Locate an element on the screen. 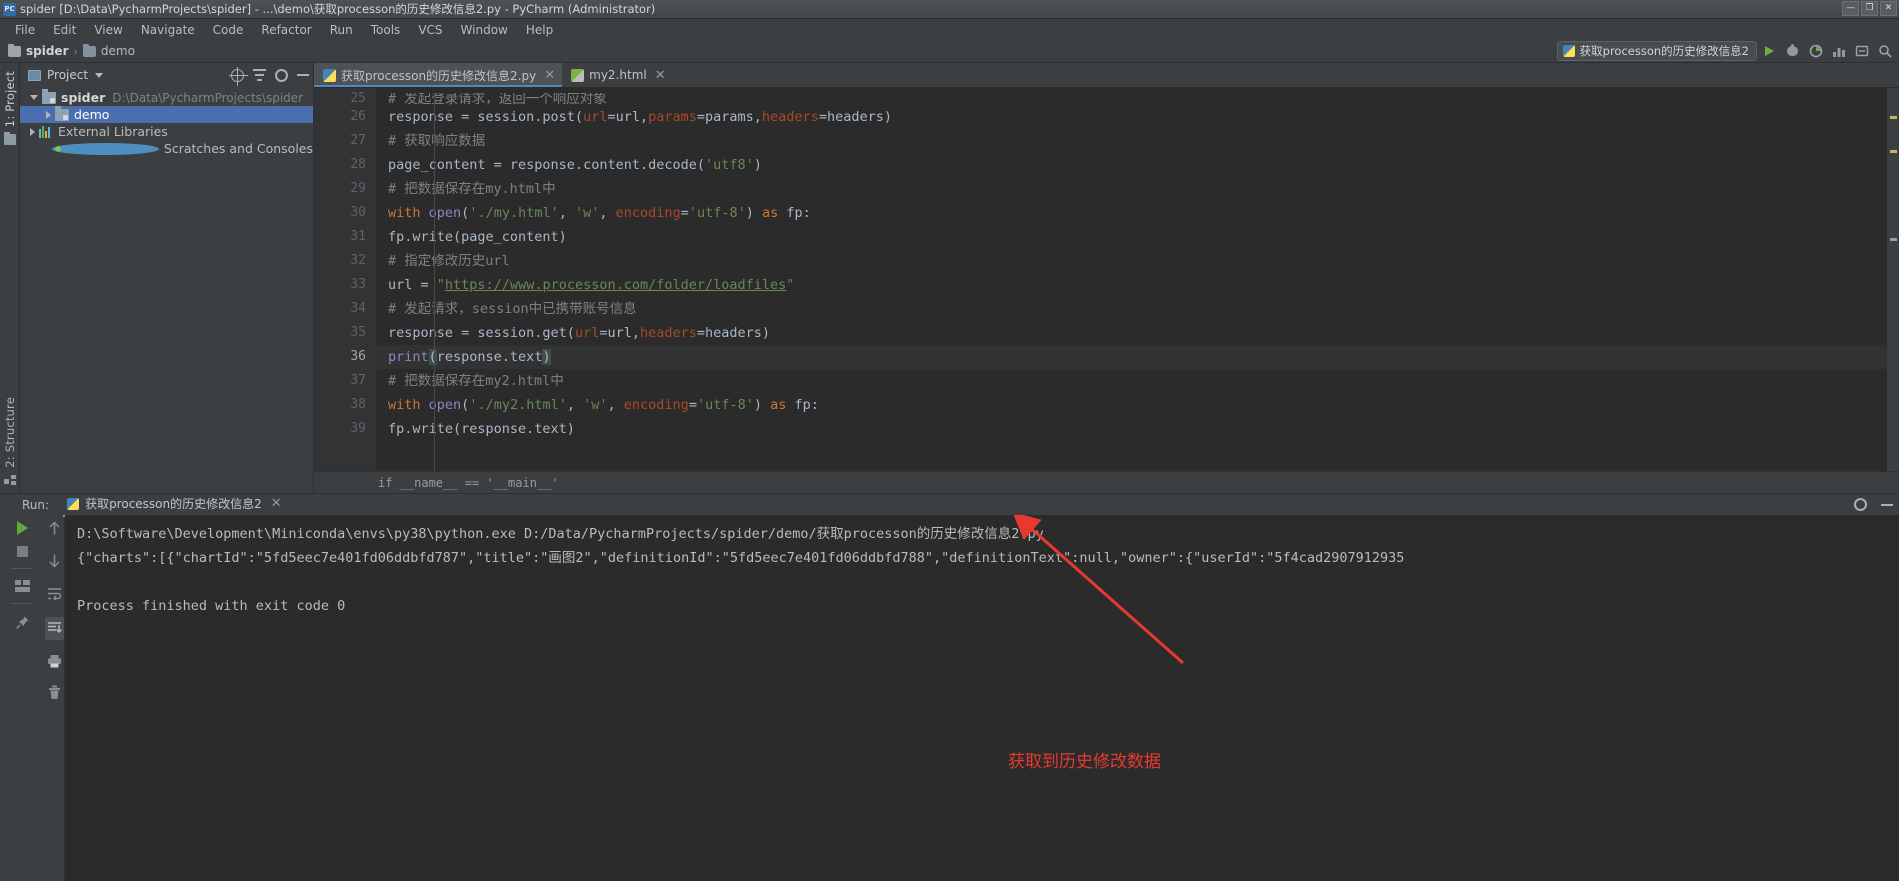 The width and height of the screenshot is (1899, 881). line-number: 34 is located at coordinates (345, 309).